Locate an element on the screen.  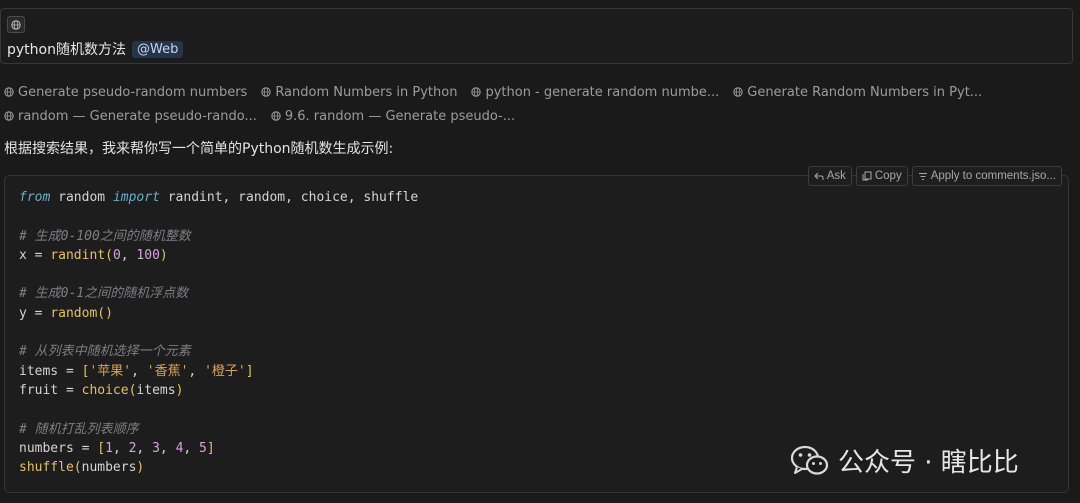
ask-button: Ask is located at coordinates (829, 176).